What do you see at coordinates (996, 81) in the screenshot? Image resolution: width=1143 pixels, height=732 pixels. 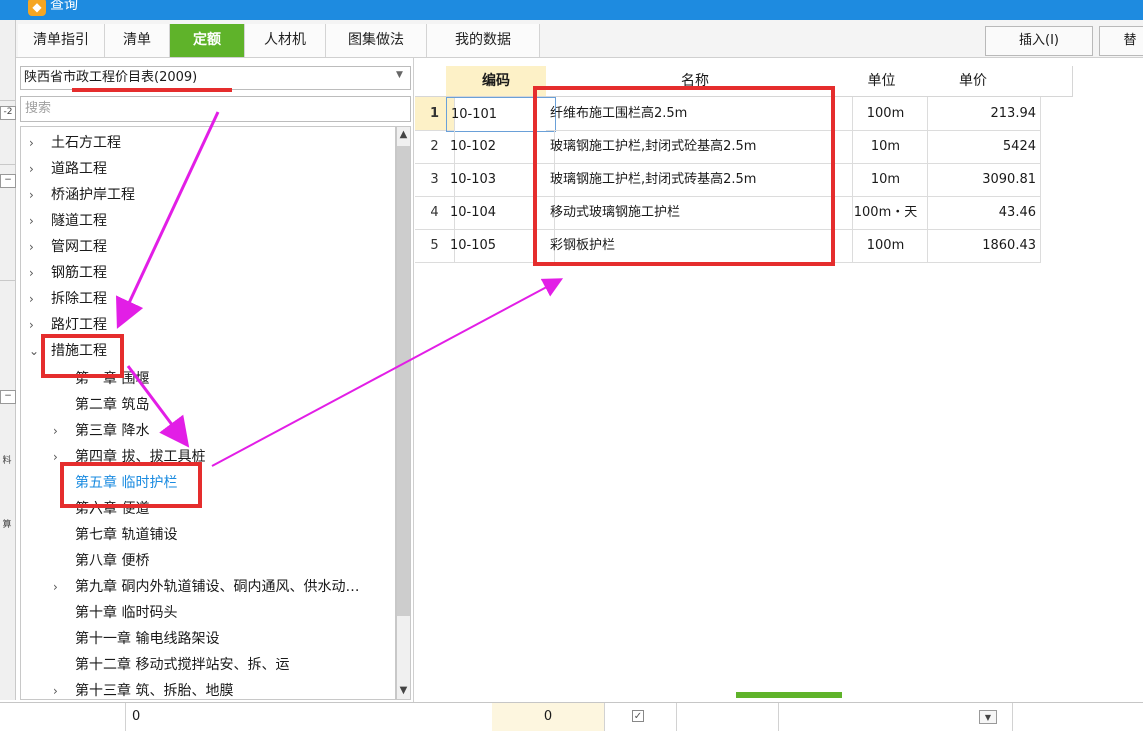 I see `column-header-price: 单价` at bounding box center [996, 81].